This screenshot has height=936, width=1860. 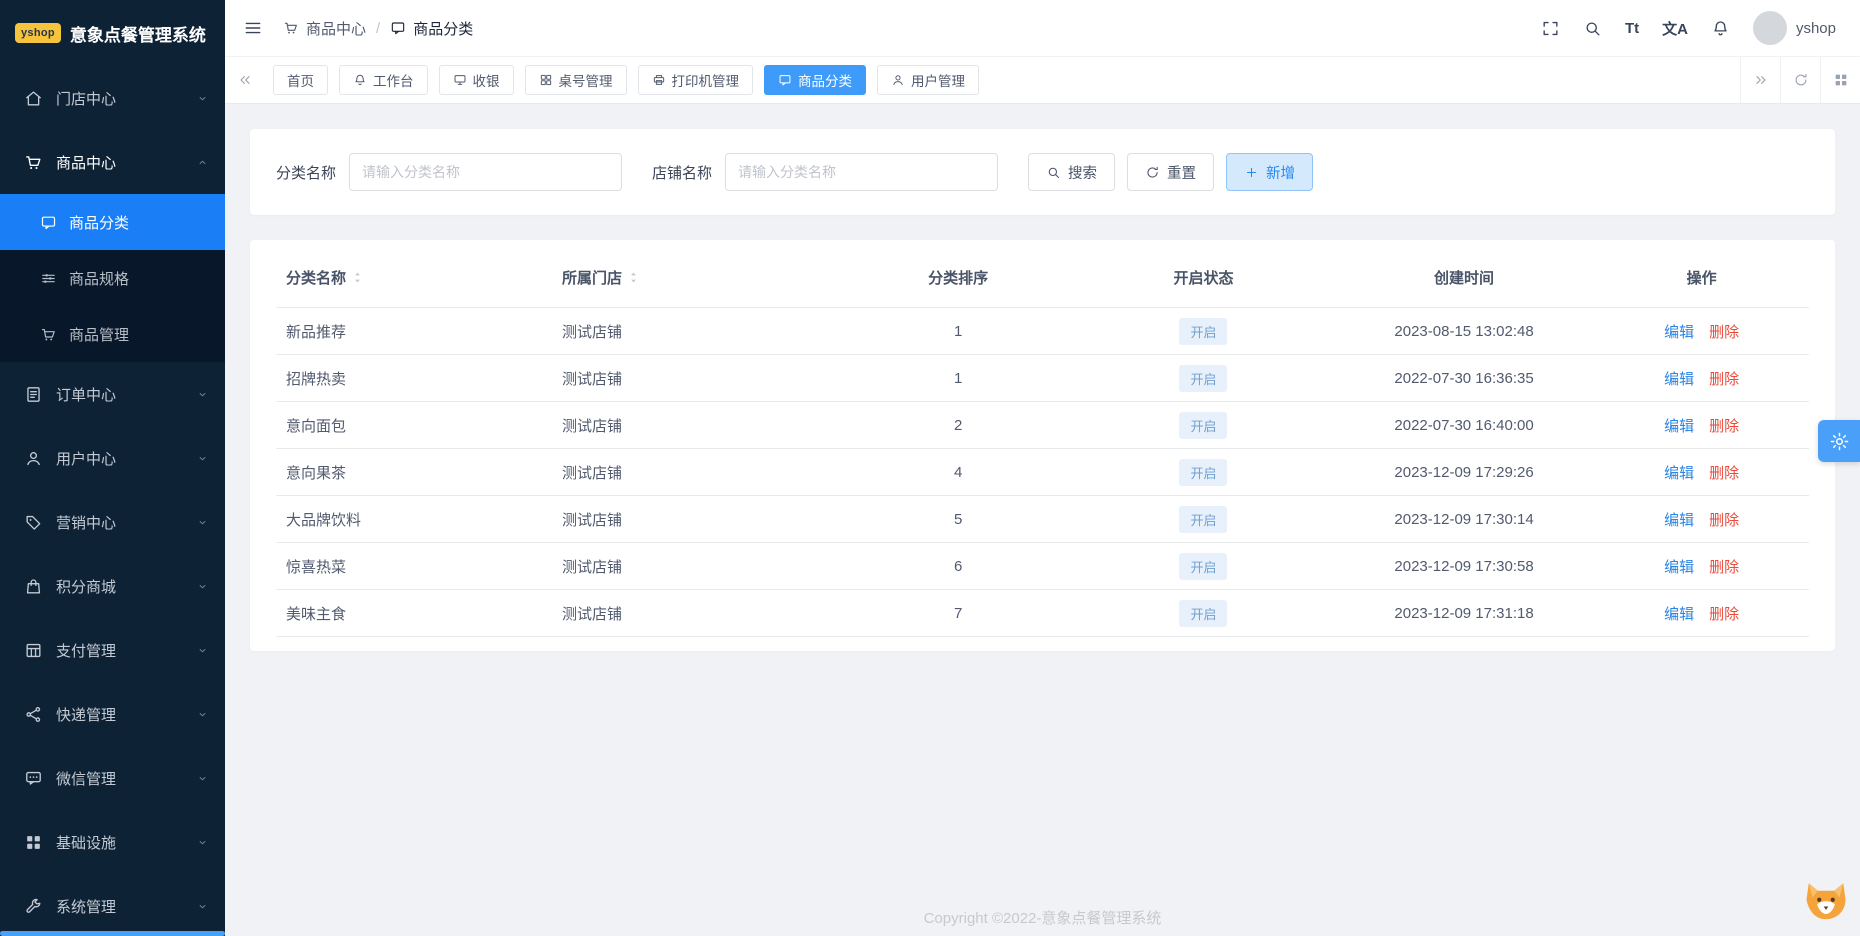 I want to click on table-icon, so click(x=33, y=650).